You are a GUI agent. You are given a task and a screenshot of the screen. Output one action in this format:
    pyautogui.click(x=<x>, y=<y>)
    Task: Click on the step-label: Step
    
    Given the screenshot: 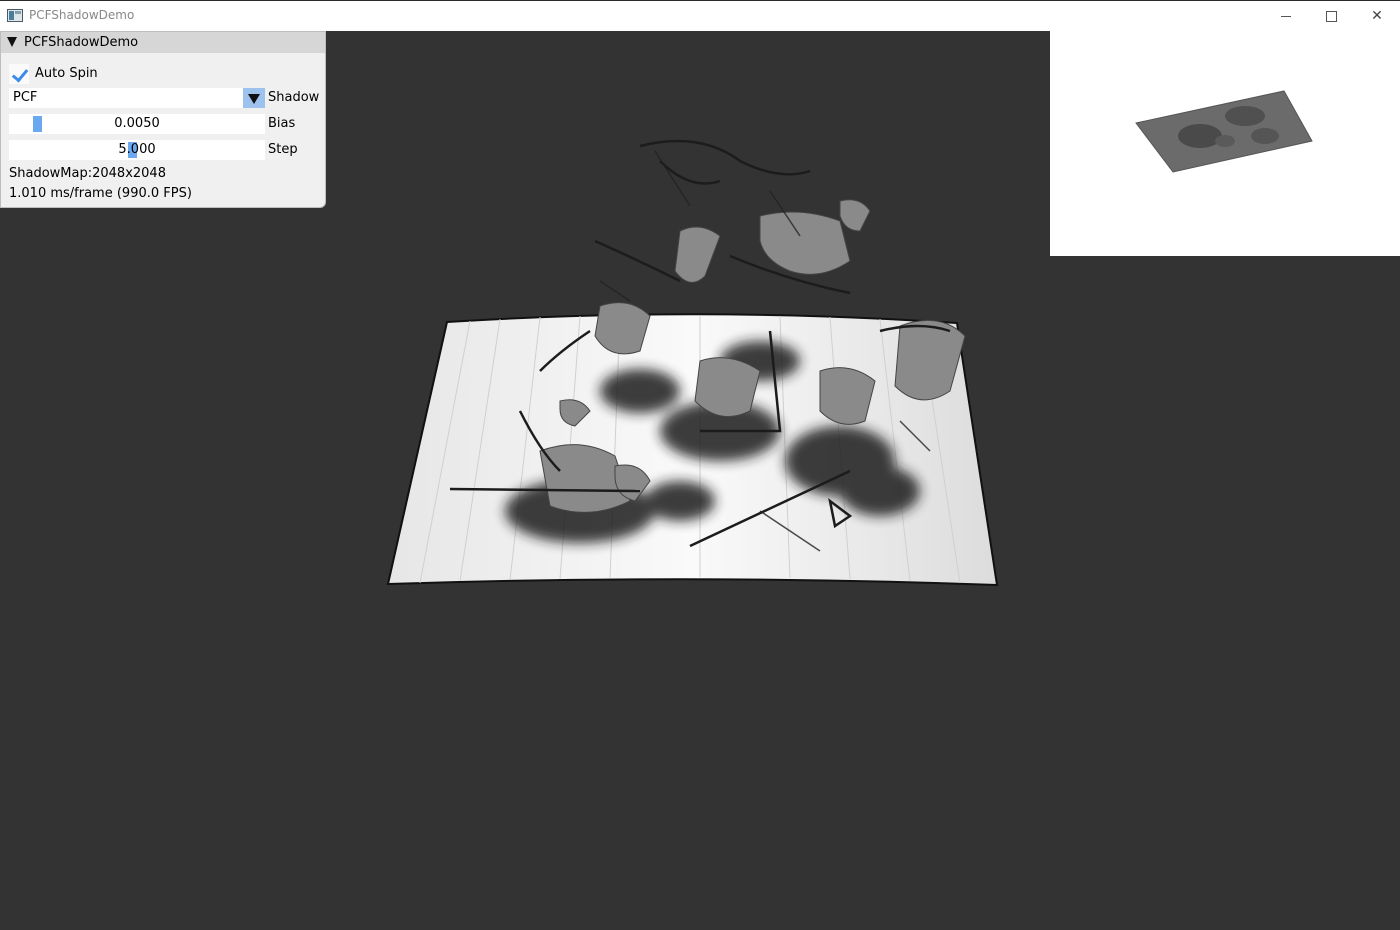 What is the action you would take?
    pyautogui.click(x=283, y=149)
    